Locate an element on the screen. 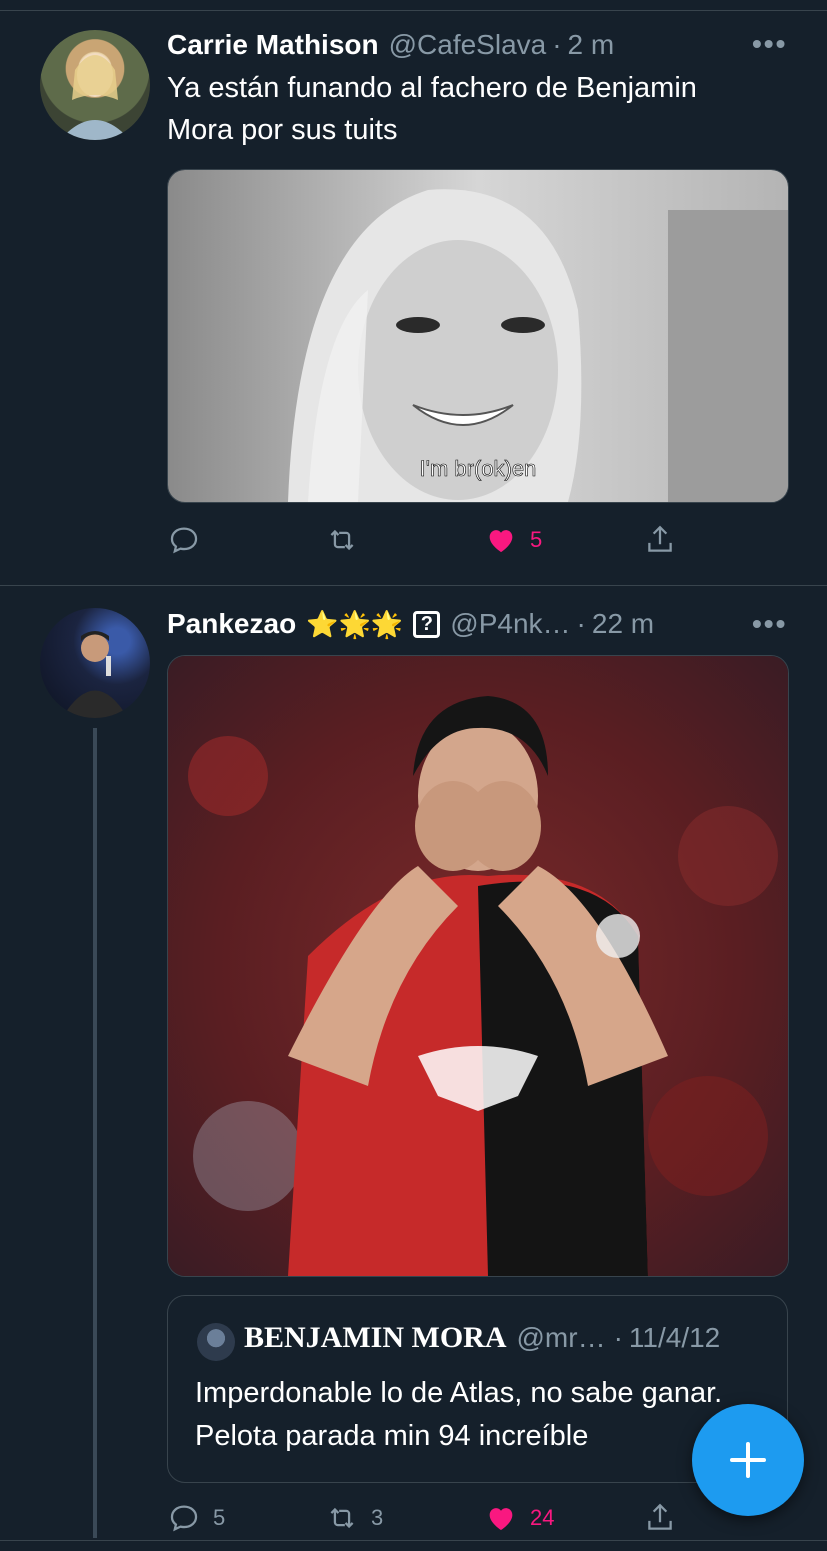 This screenshot has width=827, height=1551. tweet-divider is located at coordinates (413, 585).